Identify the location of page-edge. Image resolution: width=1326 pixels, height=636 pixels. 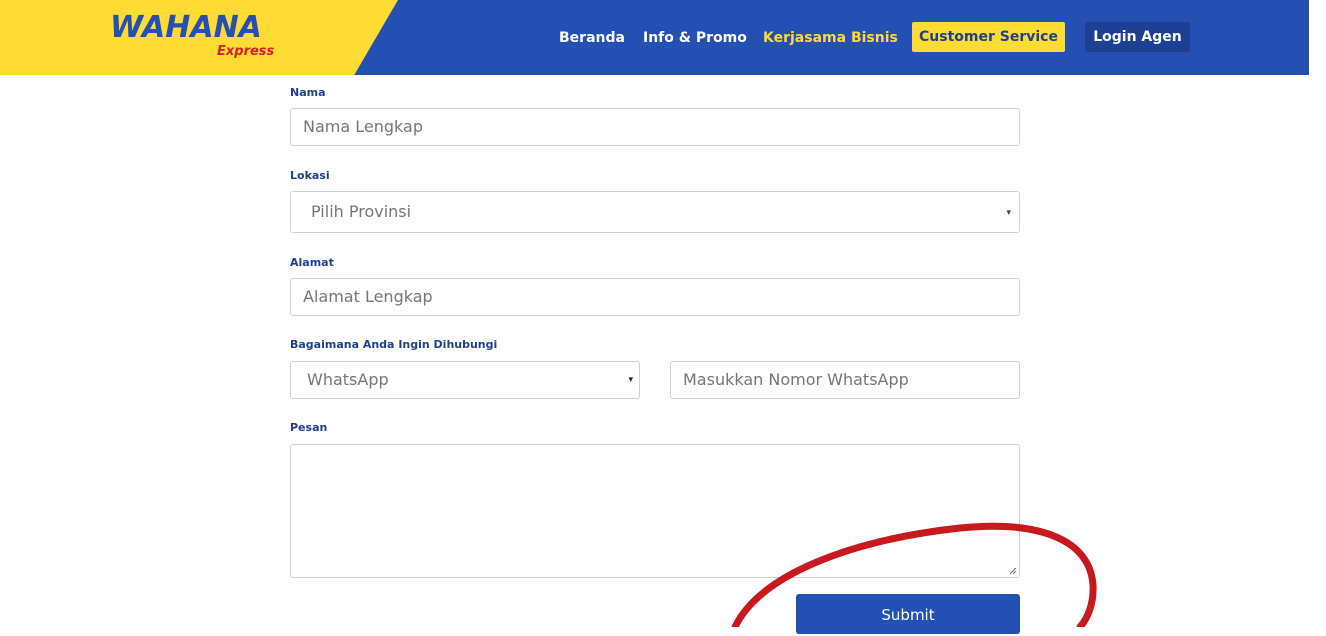
(1317, 313).